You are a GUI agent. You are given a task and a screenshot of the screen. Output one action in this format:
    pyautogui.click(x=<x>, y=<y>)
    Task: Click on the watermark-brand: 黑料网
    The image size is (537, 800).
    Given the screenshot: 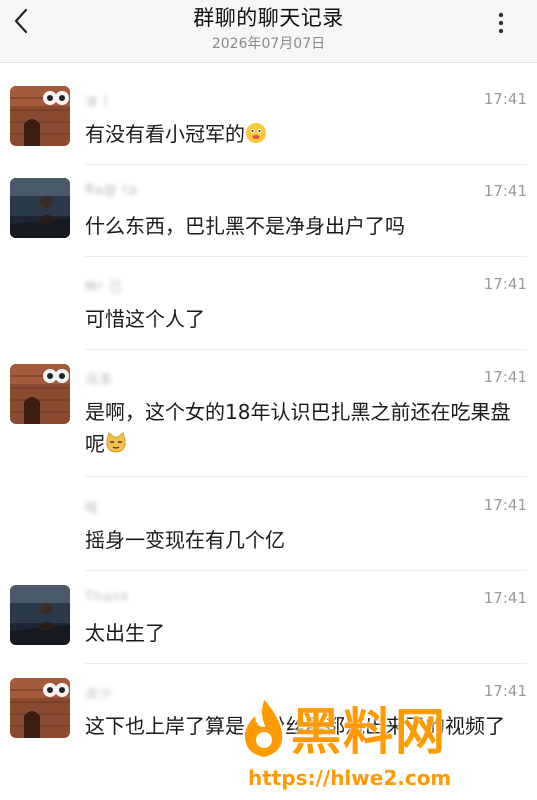 What is the action you would take?
    pyautogui.click(x=369, y=732)
    